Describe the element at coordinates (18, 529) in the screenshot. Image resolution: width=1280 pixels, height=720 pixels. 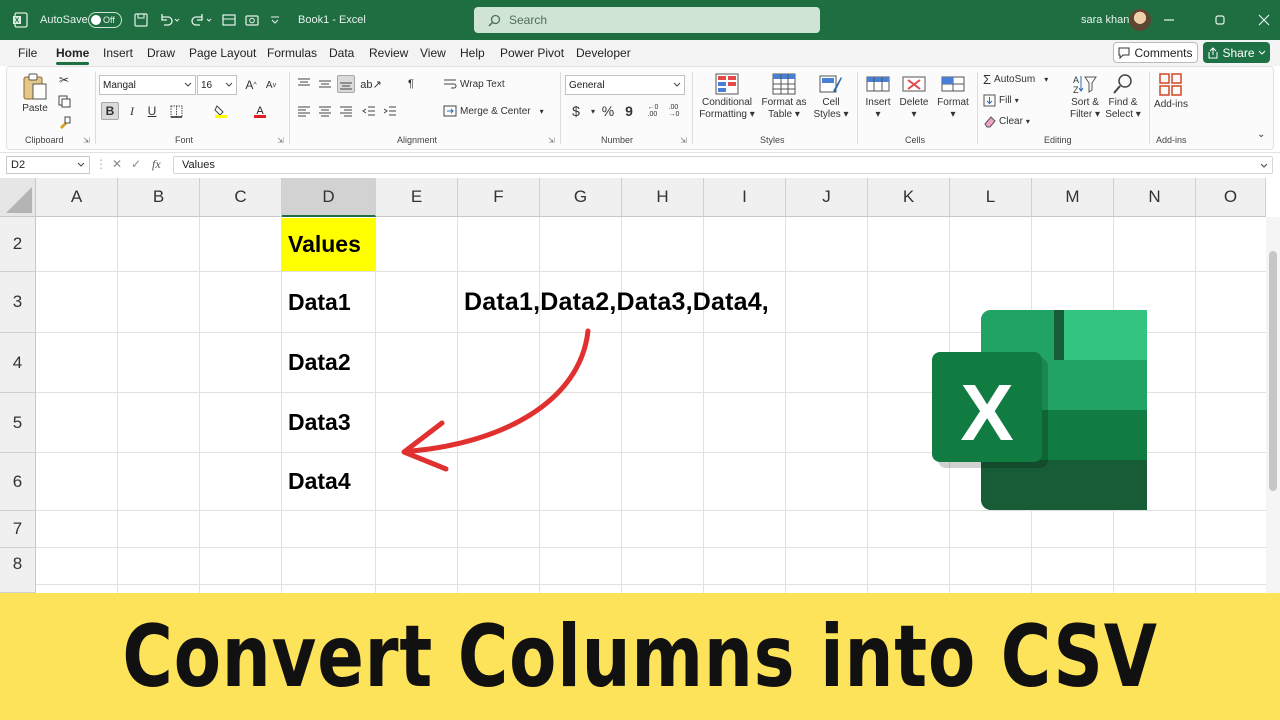
I see `row-header-7: 7` at that location.